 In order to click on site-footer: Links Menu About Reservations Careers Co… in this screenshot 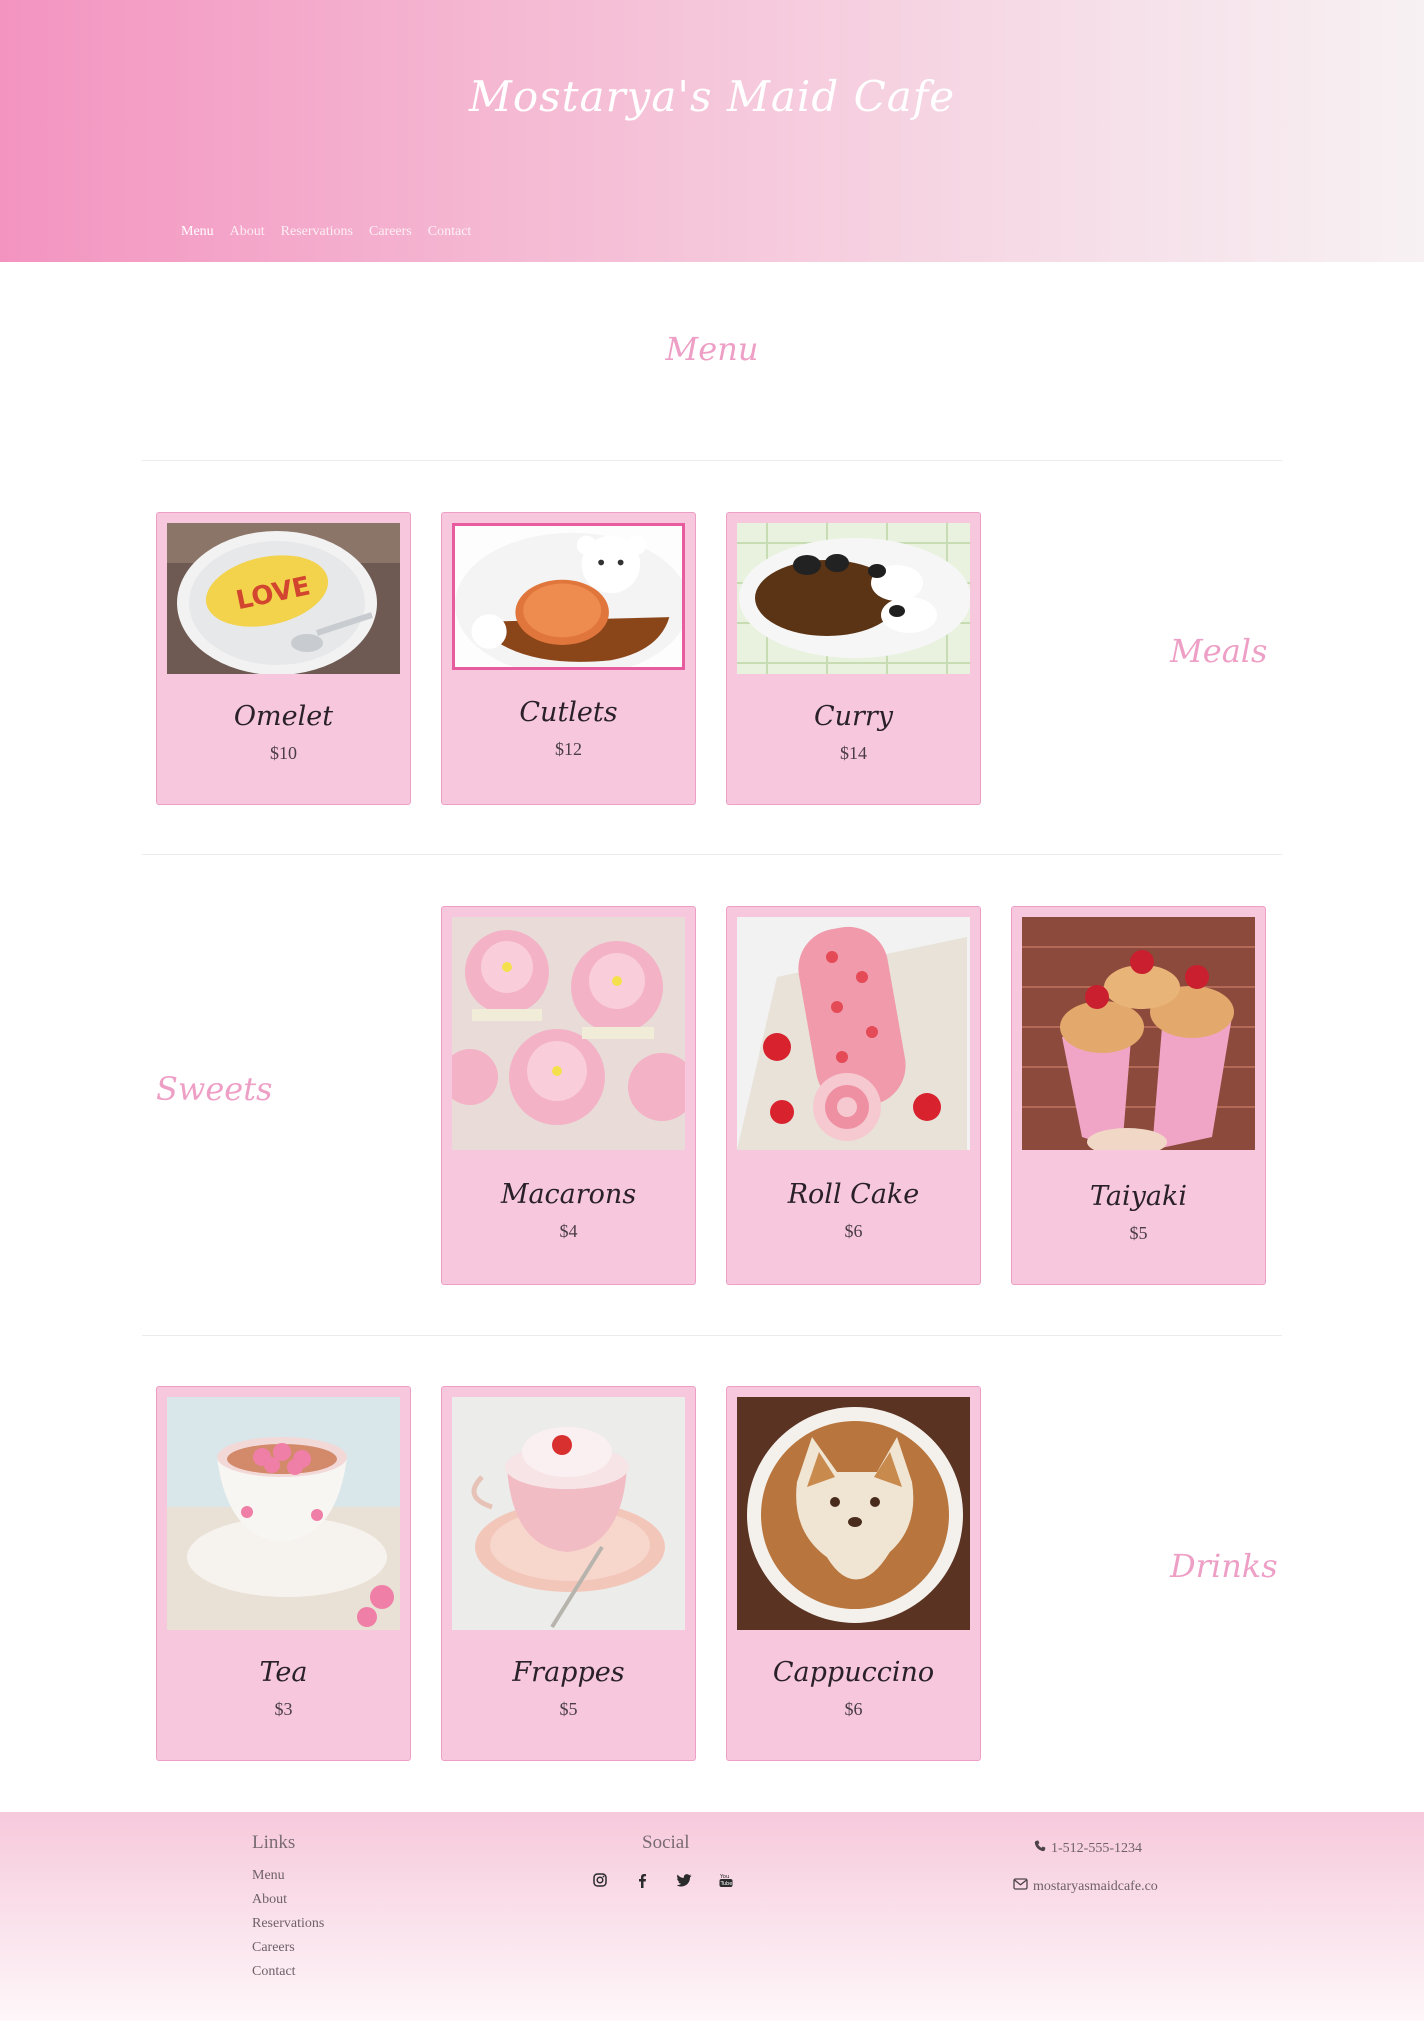, I will do `click(712, 1916)`.